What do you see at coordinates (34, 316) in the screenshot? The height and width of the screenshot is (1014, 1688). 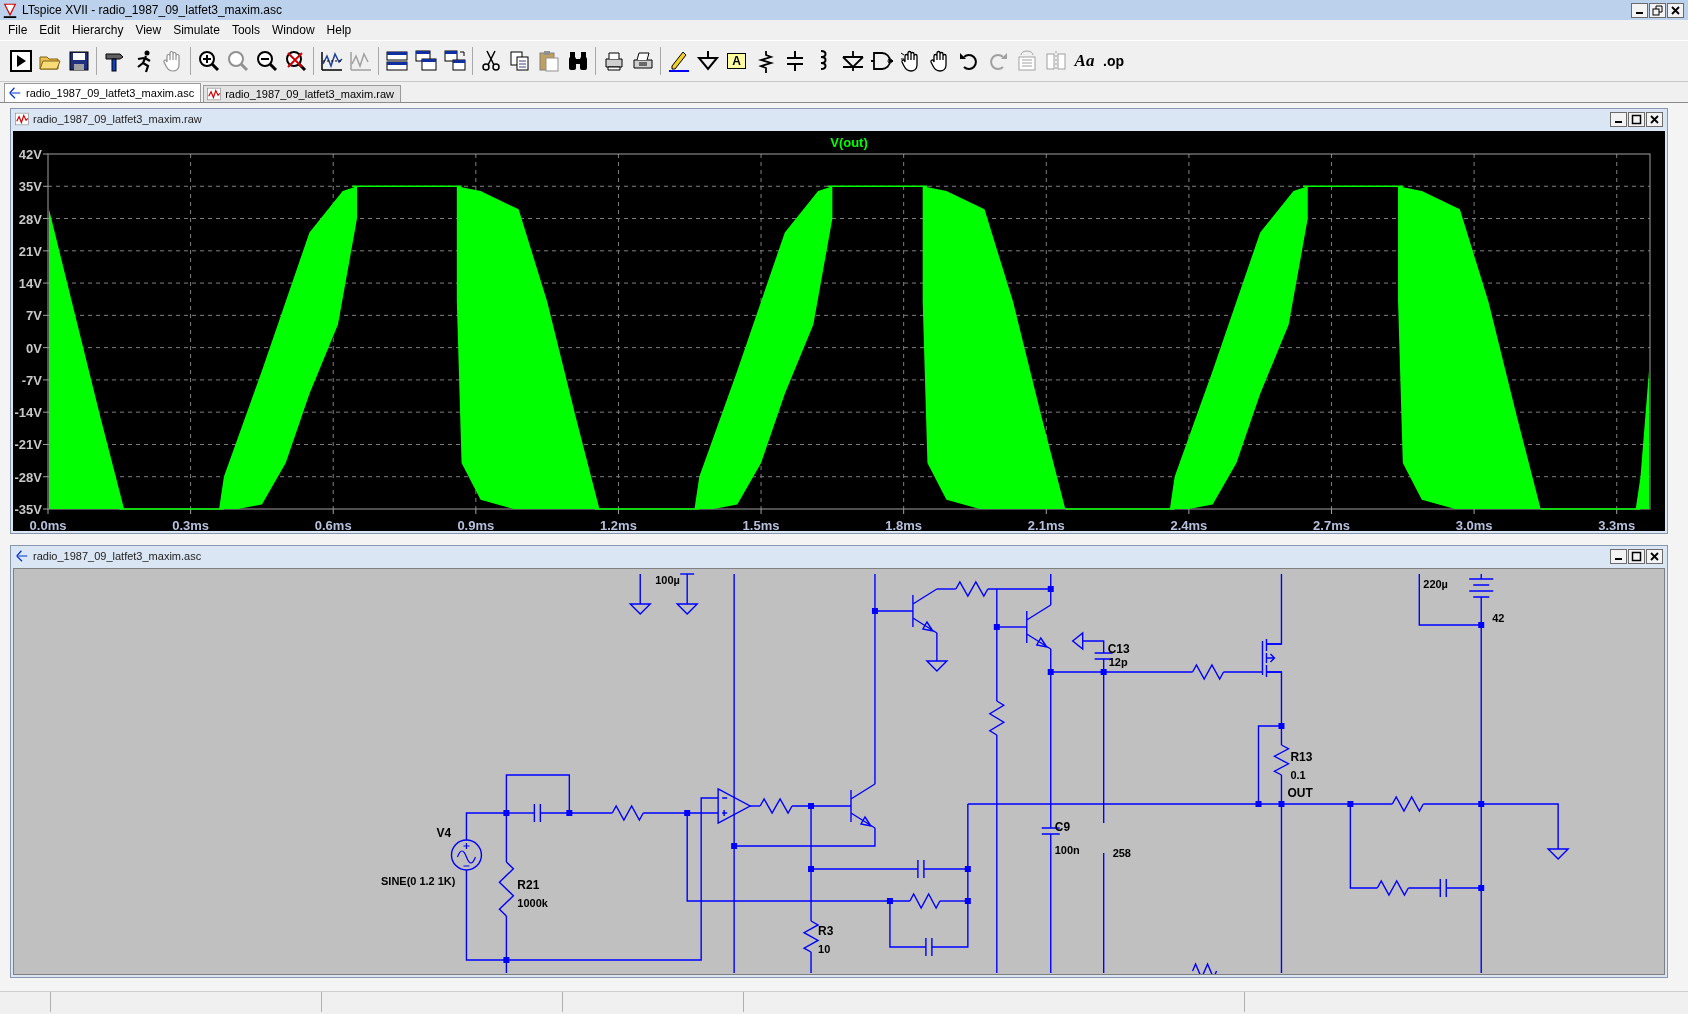 I see `axis-tick-label: 7V` at bounding box center [34, 316].